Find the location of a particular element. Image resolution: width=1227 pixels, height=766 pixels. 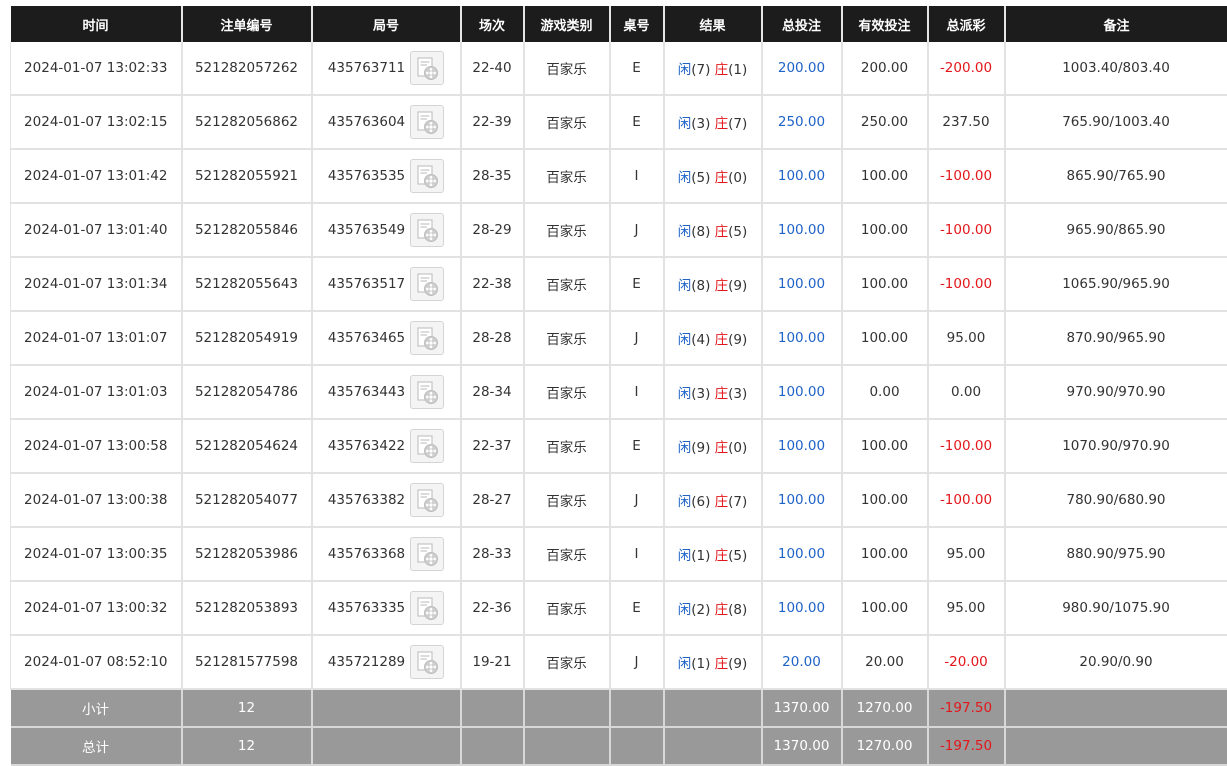

col-header-session: 场次 is located at coordinates (492, 24).